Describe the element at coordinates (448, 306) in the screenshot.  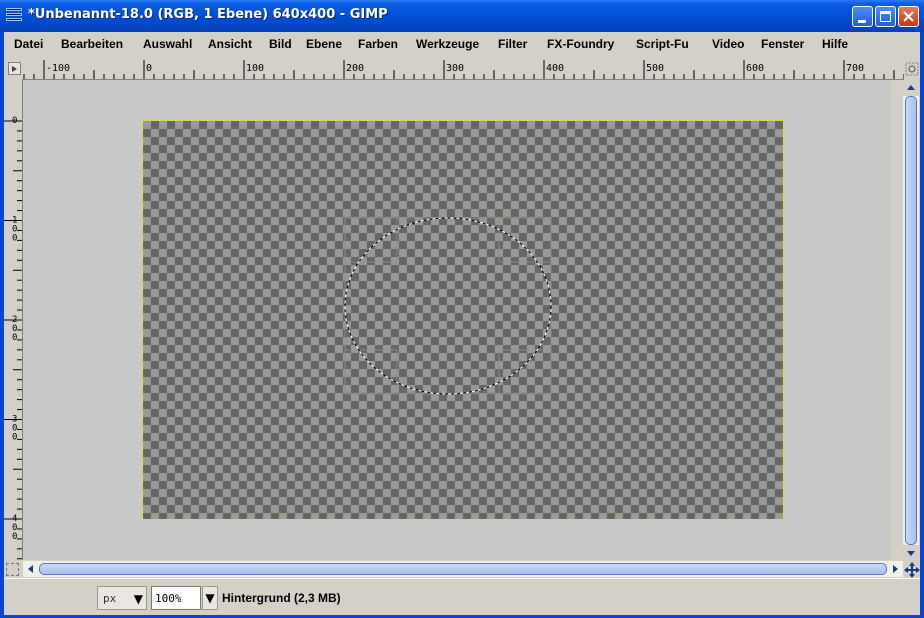
I see `ellipse-selection` at that location.